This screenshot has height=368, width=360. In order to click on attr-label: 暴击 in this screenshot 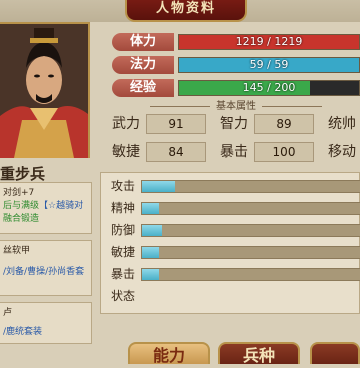, I will do `click(234, 152)`.